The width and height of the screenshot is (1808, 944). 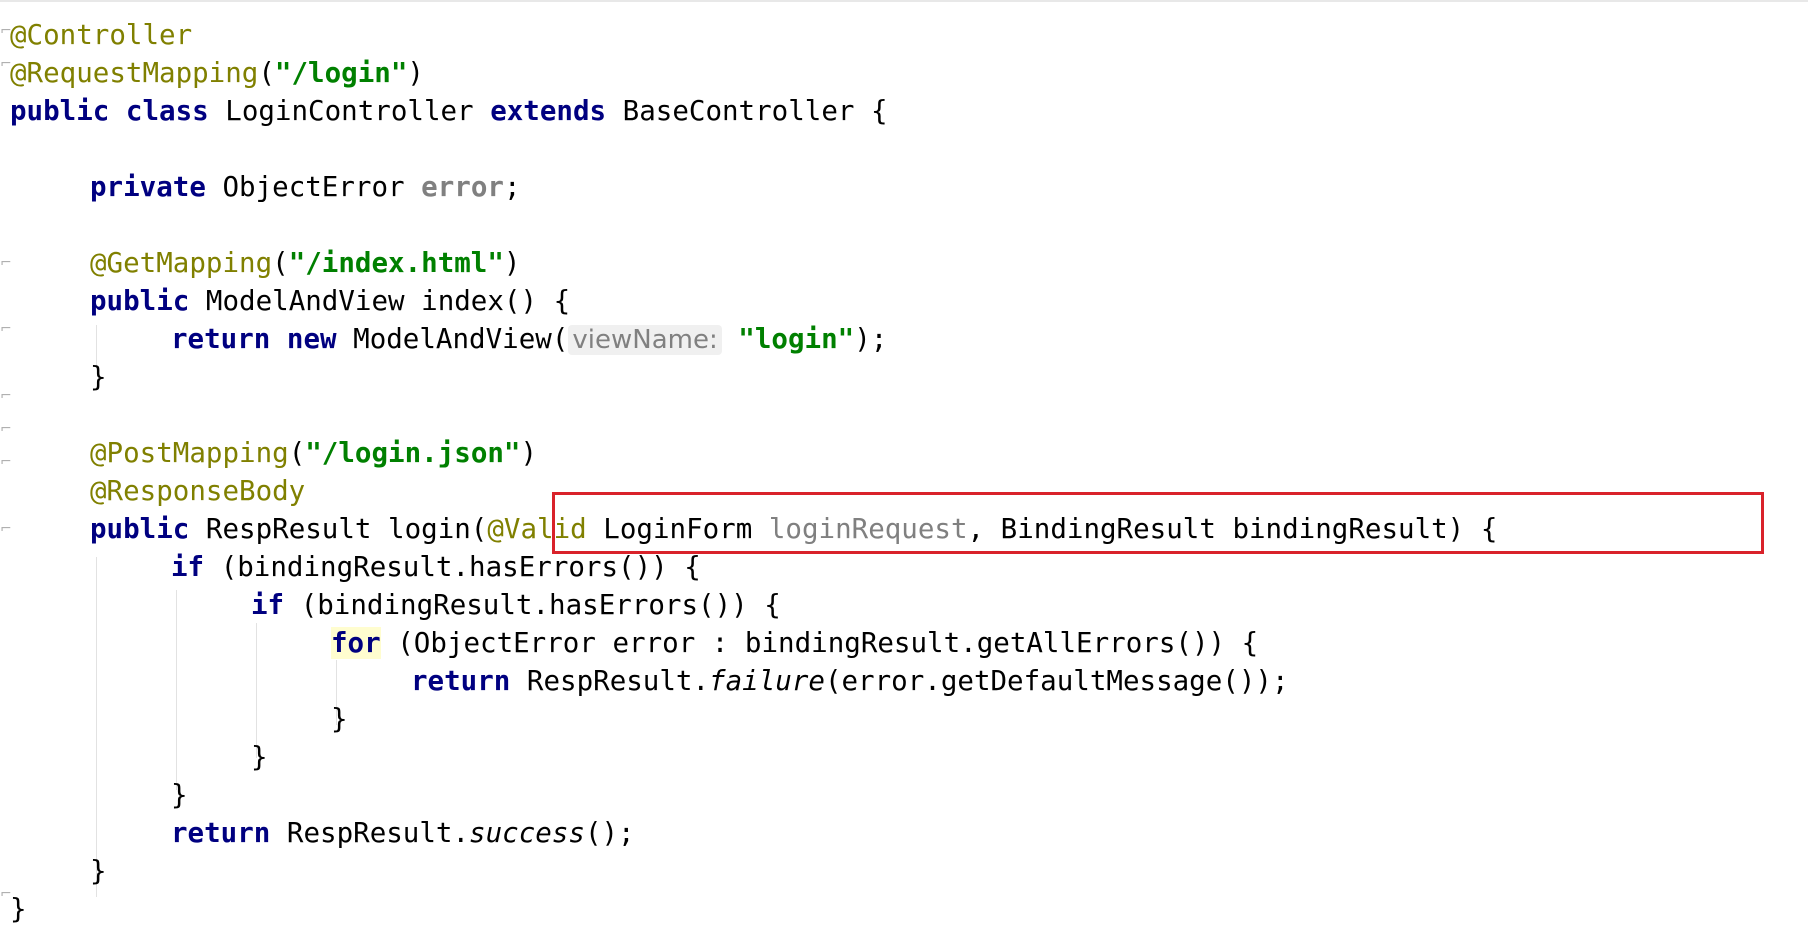 I want to click on static-method-token: failure, so click(x=767, y=681).